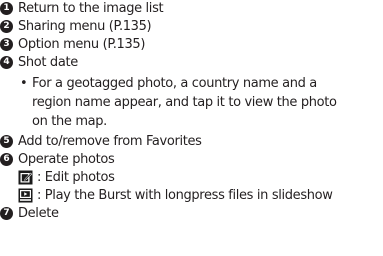 This screenshot has height=256, width=383. Describe the element at coordinates (110, 141) in the screenshot. I see `item-text: Add to/remove from Favorites` at that location.